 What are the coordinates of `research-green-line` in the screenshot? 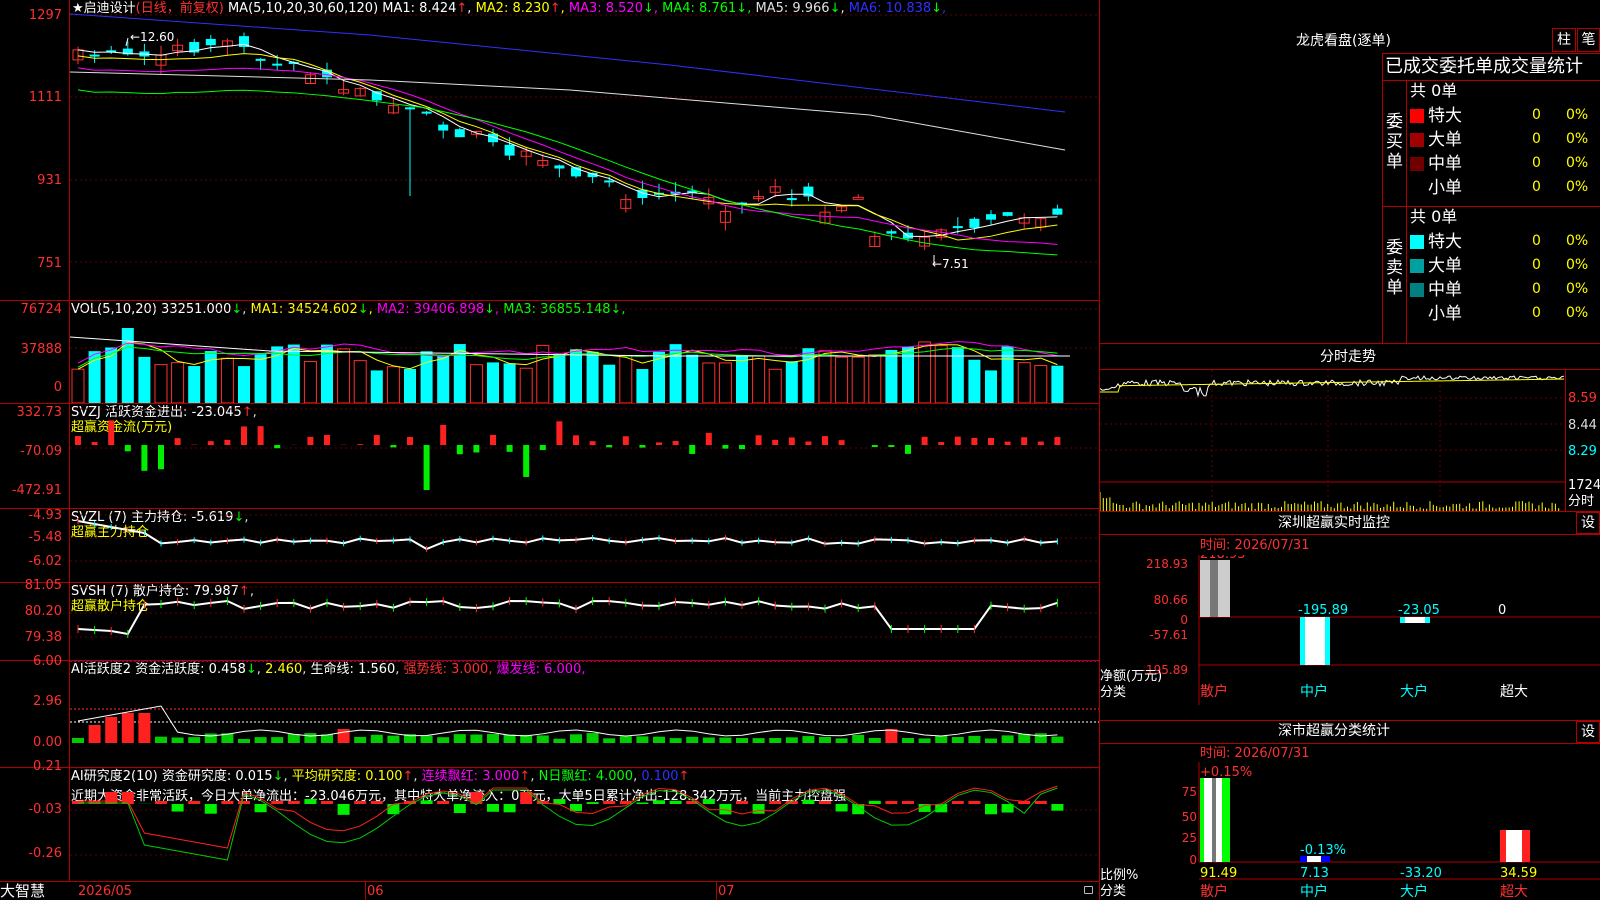 It's located at (568, 824).